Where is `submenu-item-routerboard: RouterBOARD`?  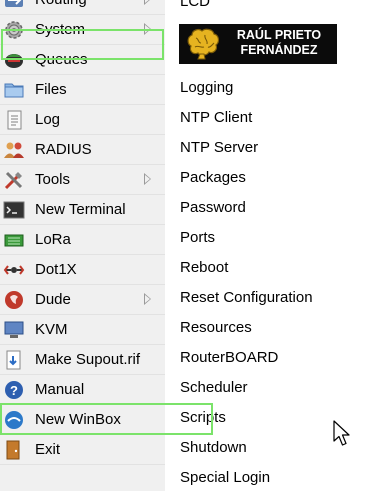 submenu-item-routerboard: RouterBOARD is located at coordinates (272, 358).